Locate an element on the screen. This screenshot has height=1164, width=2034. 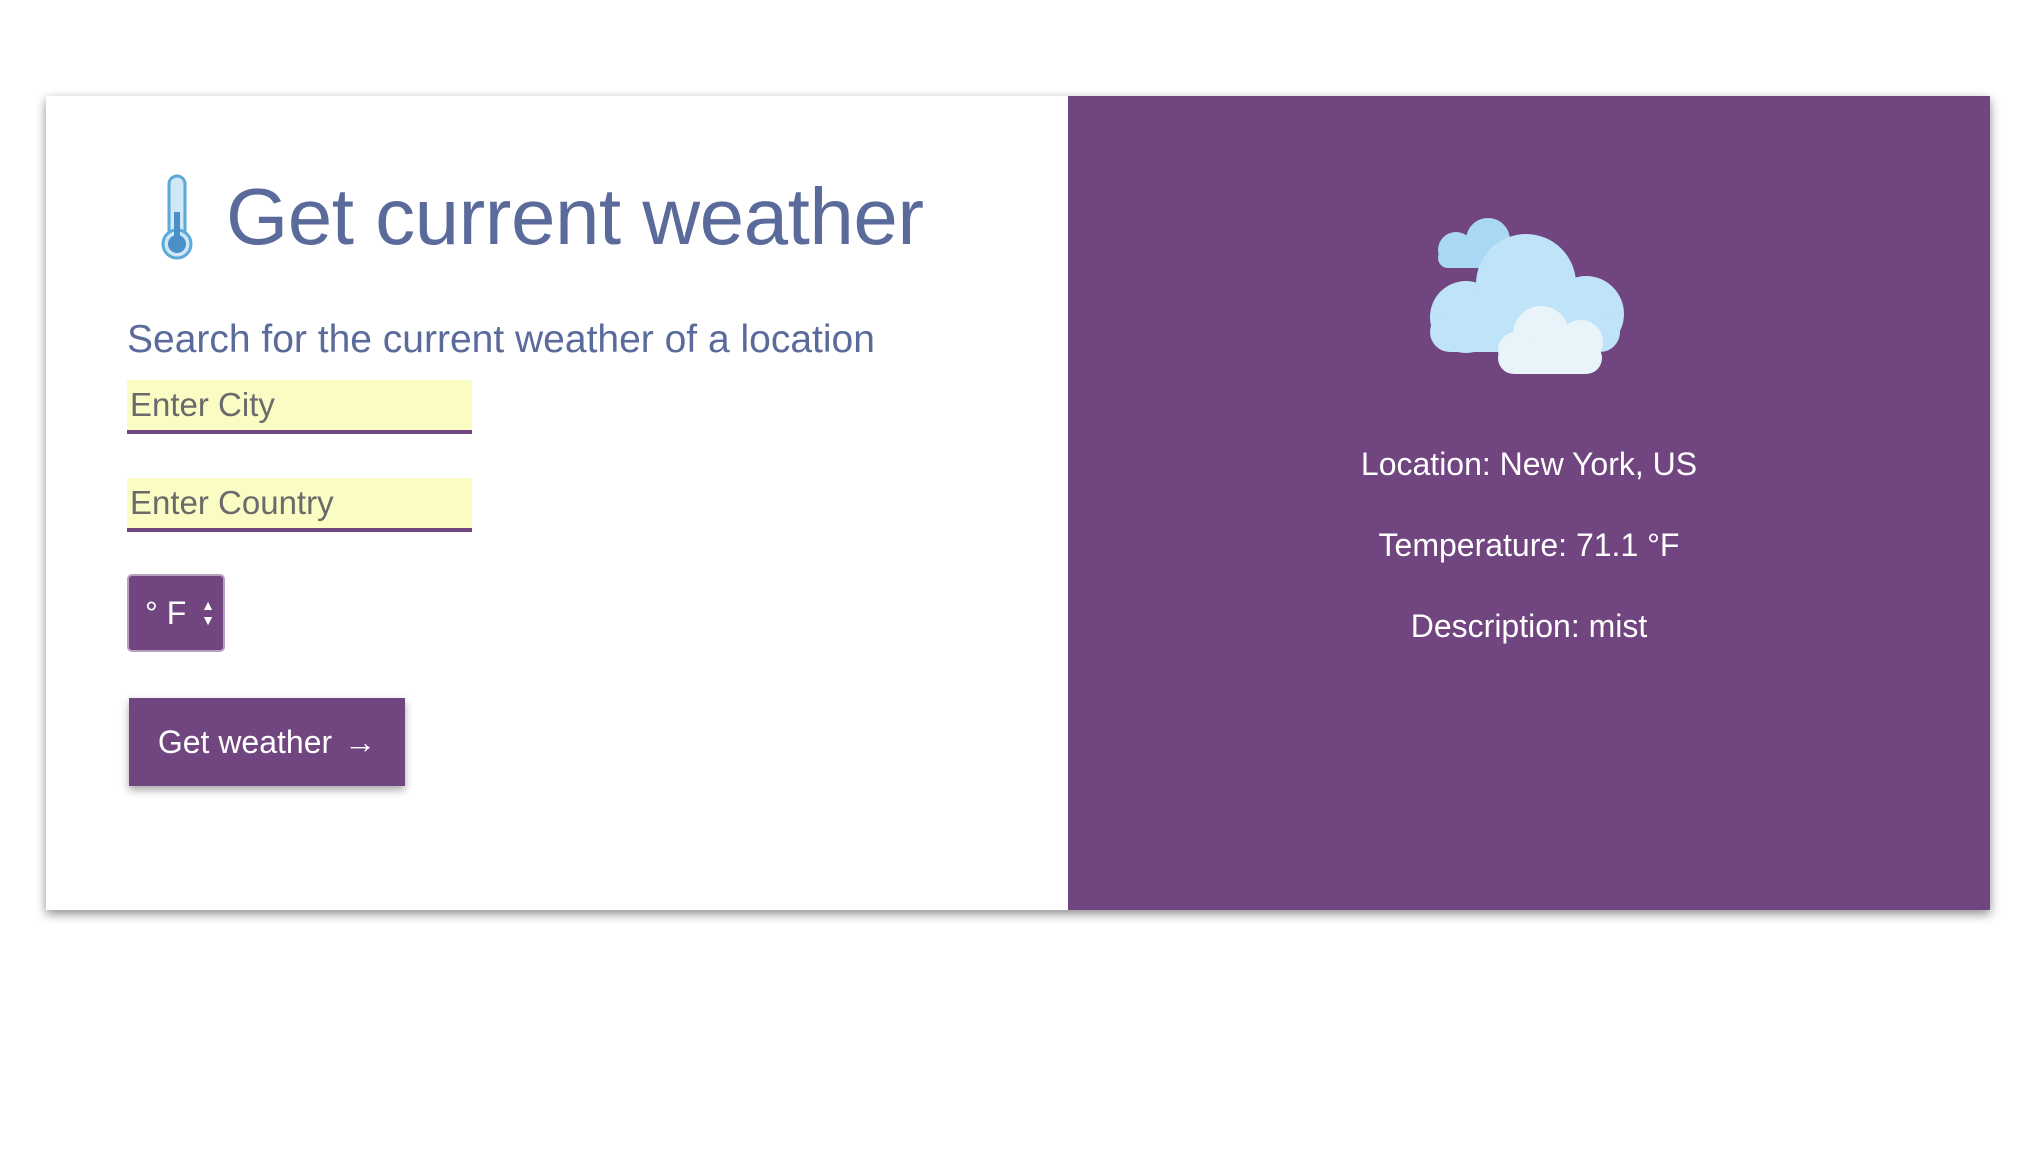
description-text: Description: mist is located at coordinates (1529, 626).